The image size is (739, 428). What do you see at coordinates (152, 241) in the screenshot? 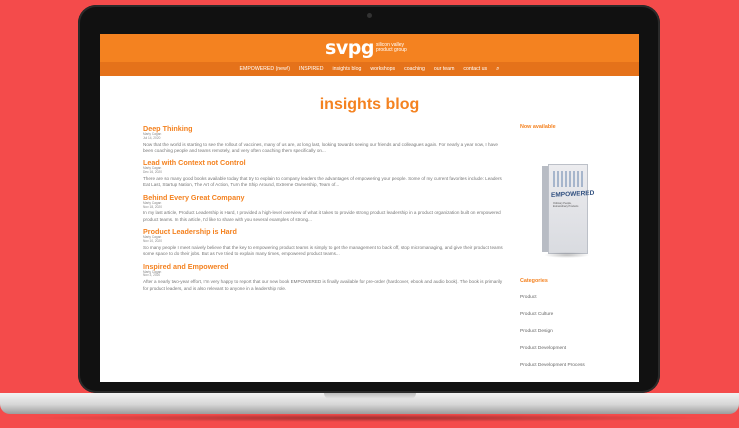
I see `post-date: Nov 10, 2020` at bounding box center [152, 241].